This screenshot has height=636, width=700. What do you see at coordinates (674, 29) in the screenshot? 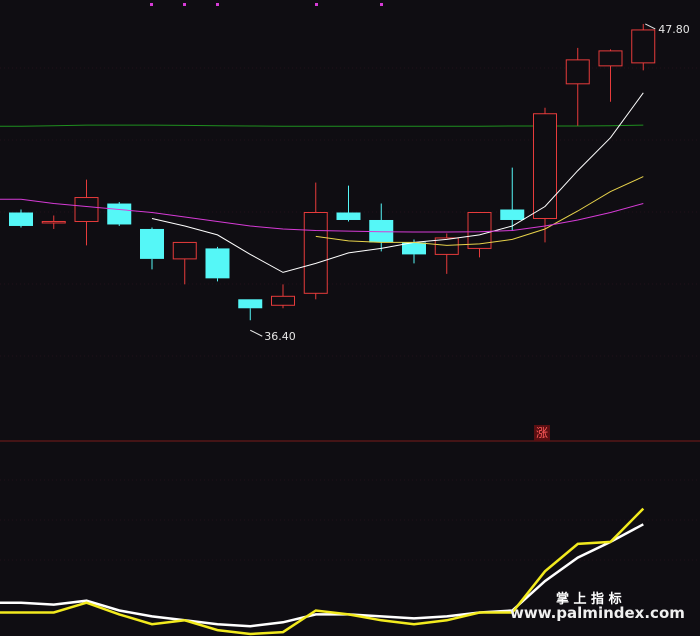
I see `annotation-high-label: 47.80` at bounding box center [674, 29].